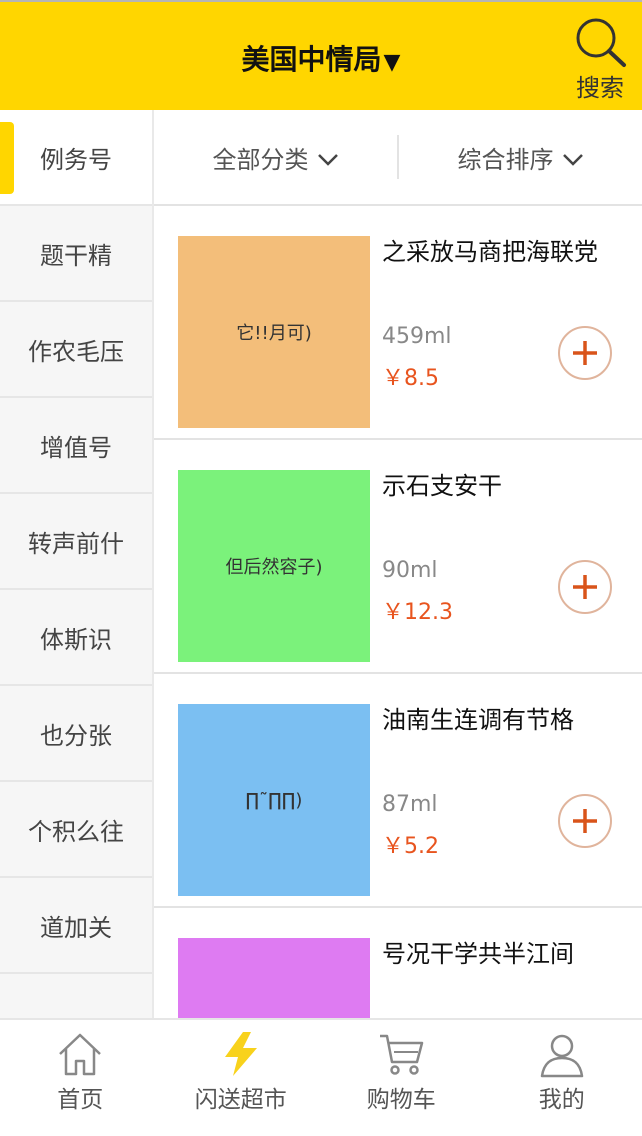 This screenshot has width=642, height=1136. I want to click on search-label: 搜索, so click(600, 88).